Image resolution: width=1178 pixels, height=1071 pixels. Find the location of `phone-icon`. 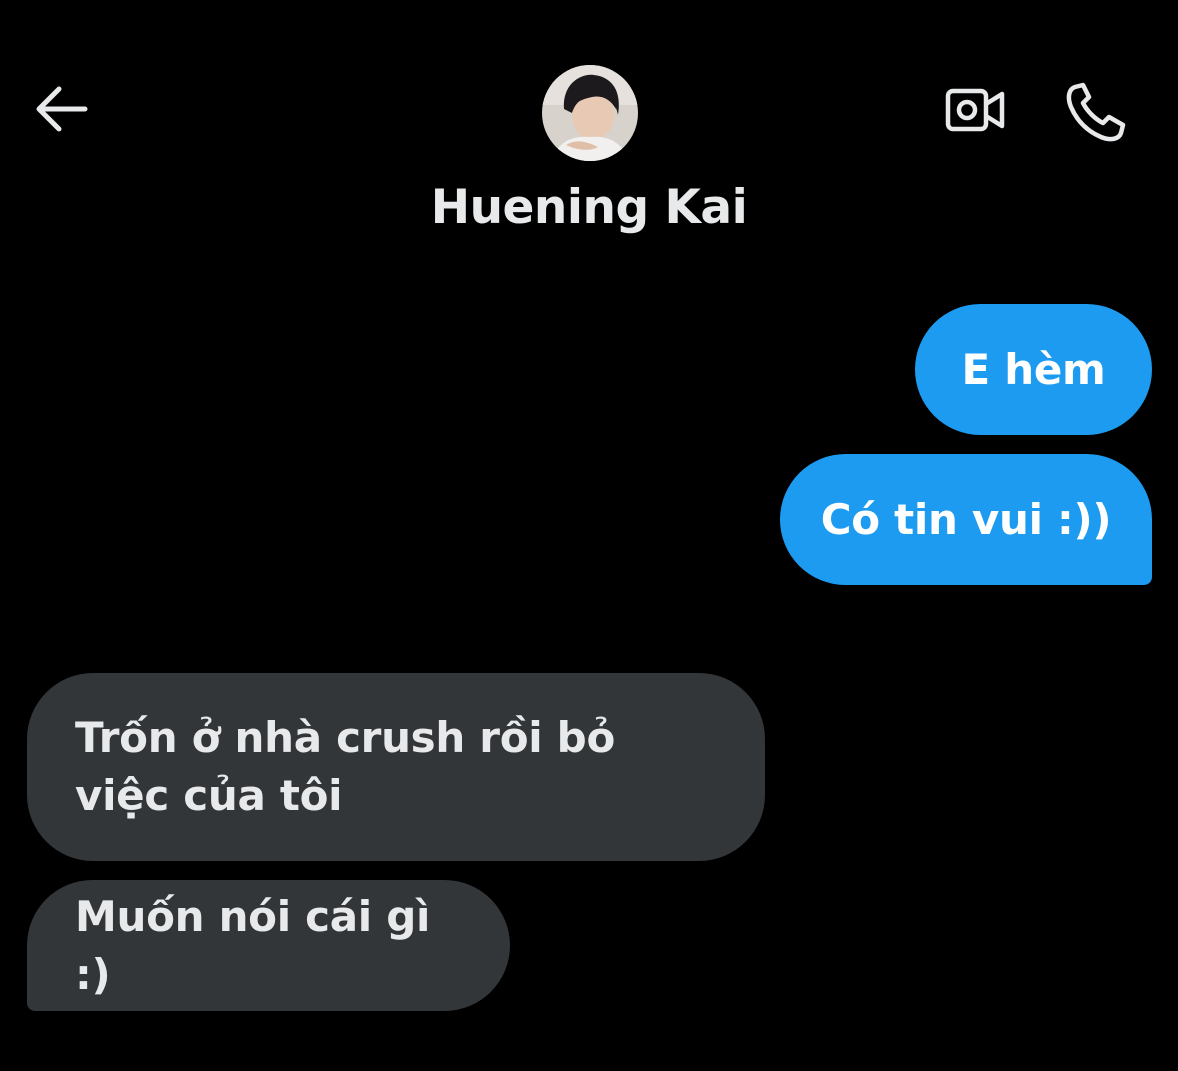

phone-icon is located at coordinates (1095, 113).